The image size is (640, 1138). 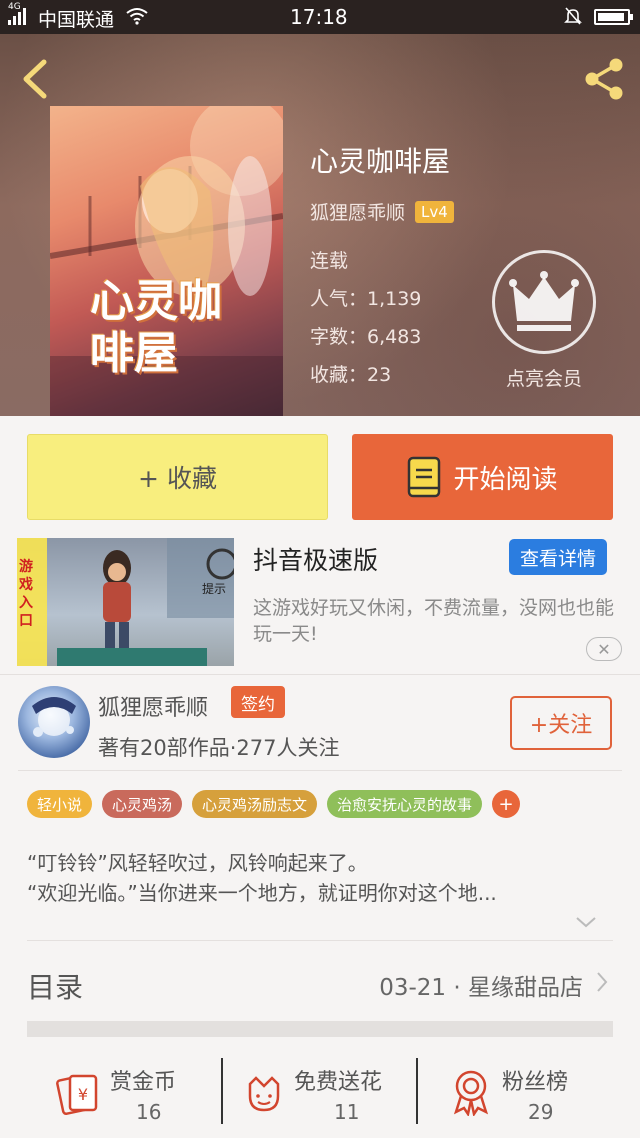 I want to click on tag-item: 治愈安抚心灵的故事, so click(x=405, y=804).